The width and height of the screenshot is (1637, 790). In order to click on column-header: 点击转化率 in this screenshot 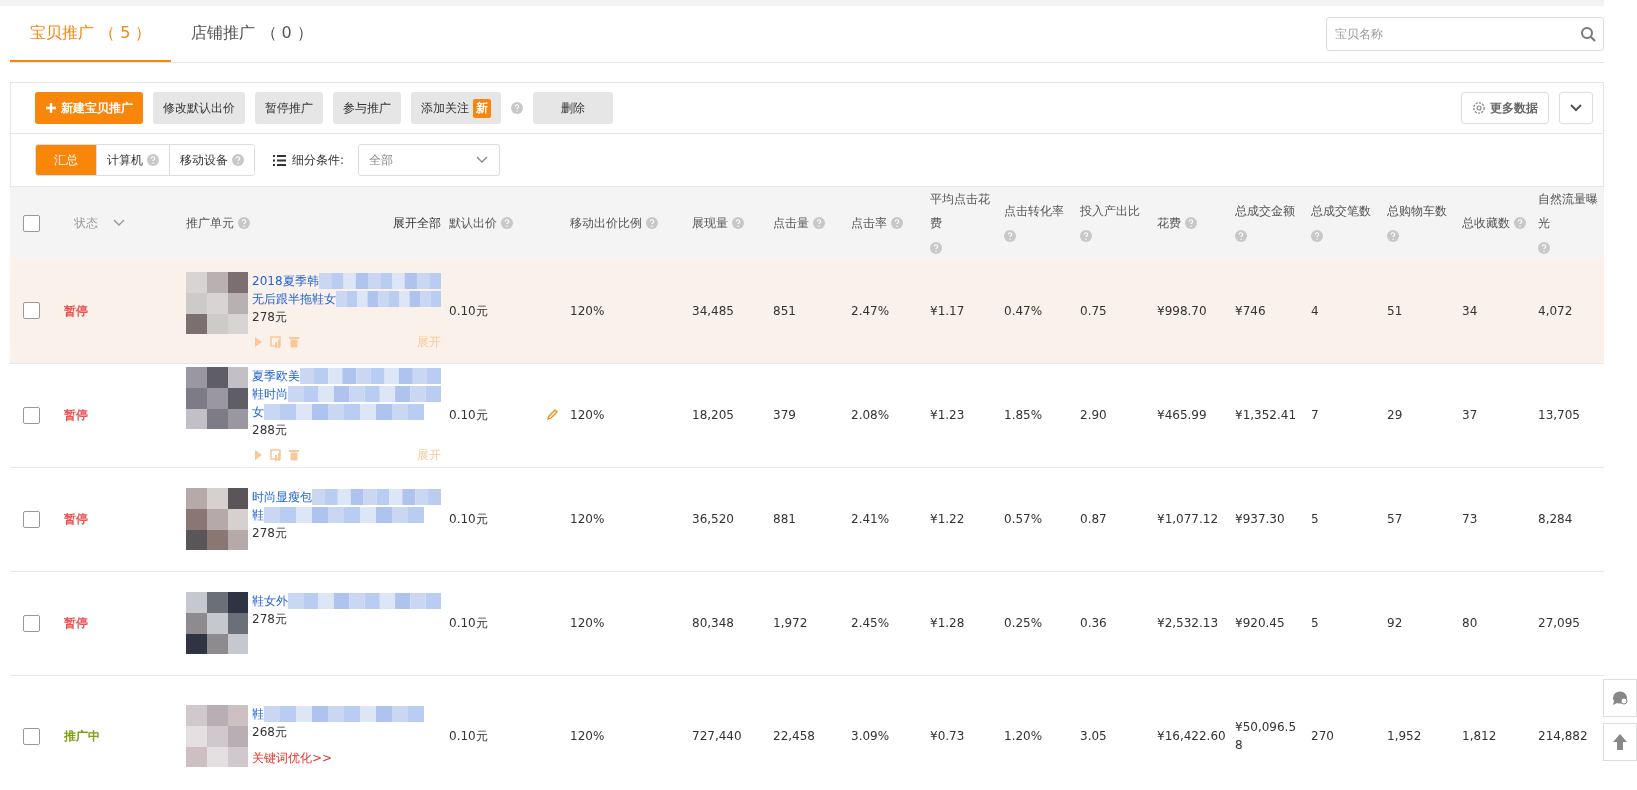, I will do `click(1034, 212)`.